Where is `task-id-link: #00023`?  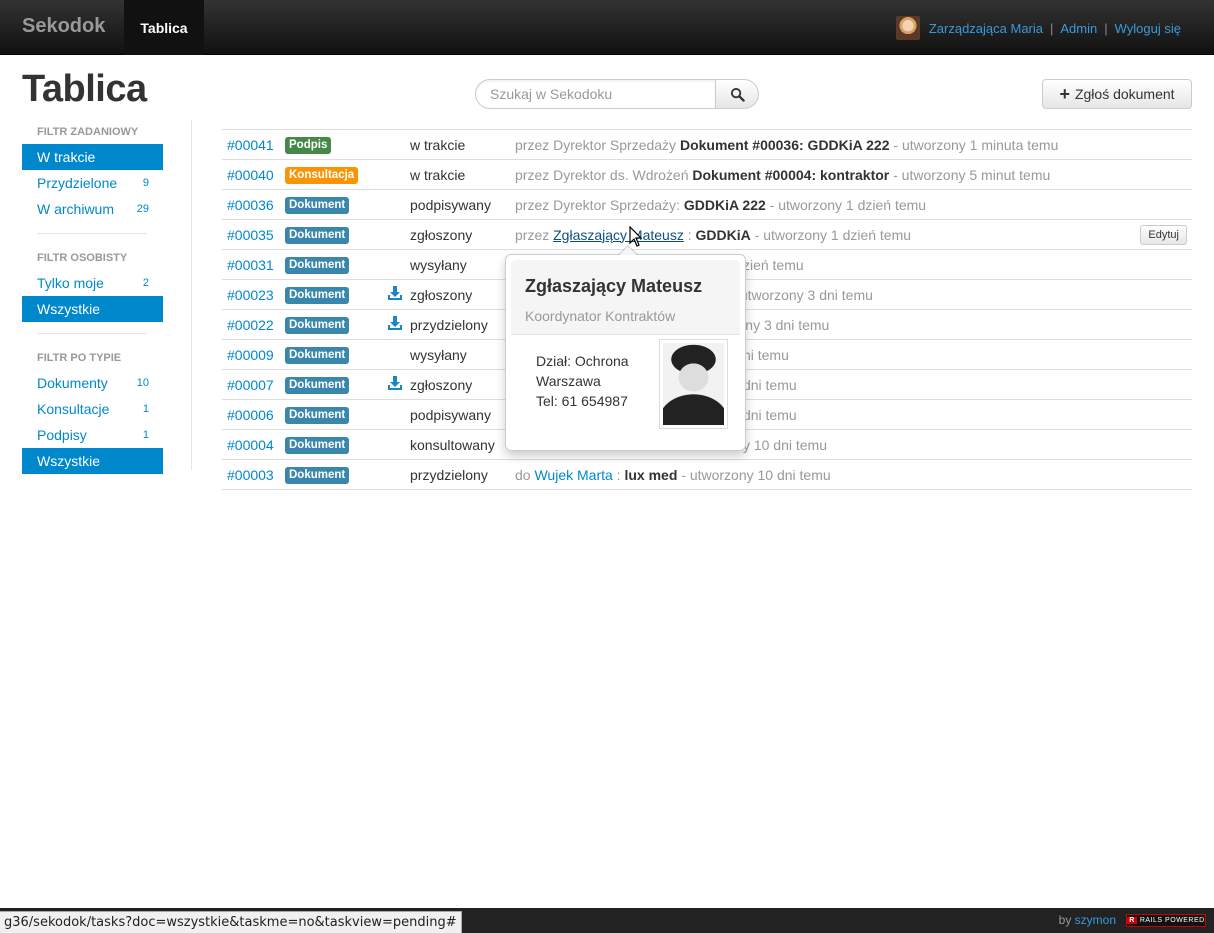
task-id-link: #00023 is located at coordinates (253, 295).